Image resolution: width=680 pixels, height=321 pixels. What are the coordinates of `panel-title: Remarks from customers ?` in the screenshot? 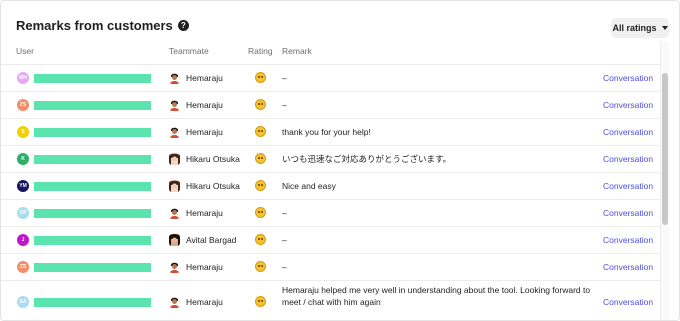 It's located at (102, 25).